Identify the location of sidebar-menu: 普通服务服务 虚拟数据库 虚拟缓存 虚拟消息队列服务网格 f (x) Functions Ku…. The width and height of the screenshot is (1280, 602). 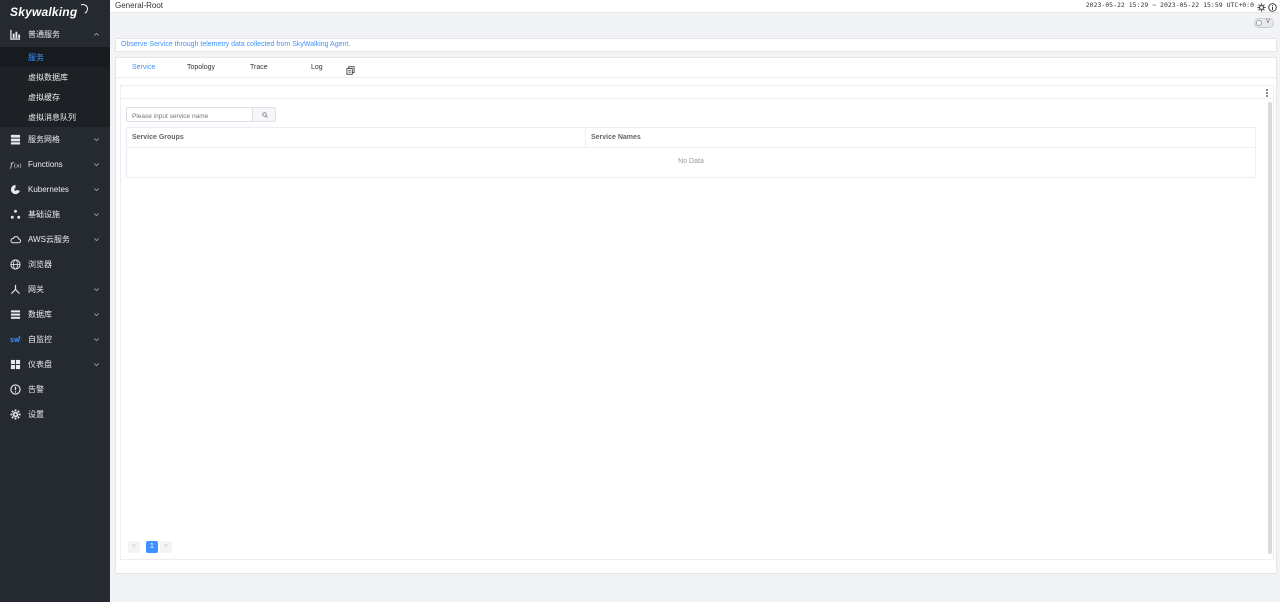
(55, 224).